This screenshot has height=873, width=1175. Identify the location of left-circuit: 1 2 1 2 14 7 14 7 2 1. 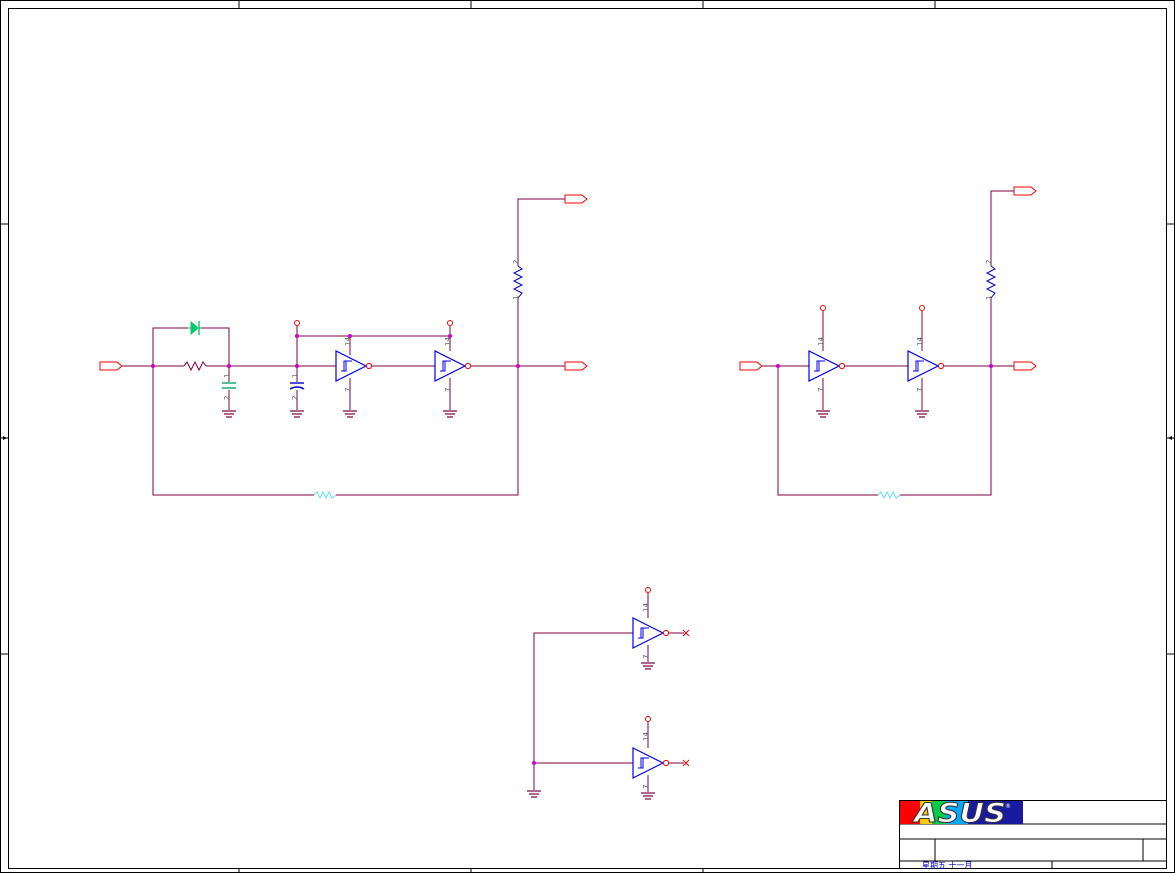
(343, 347).